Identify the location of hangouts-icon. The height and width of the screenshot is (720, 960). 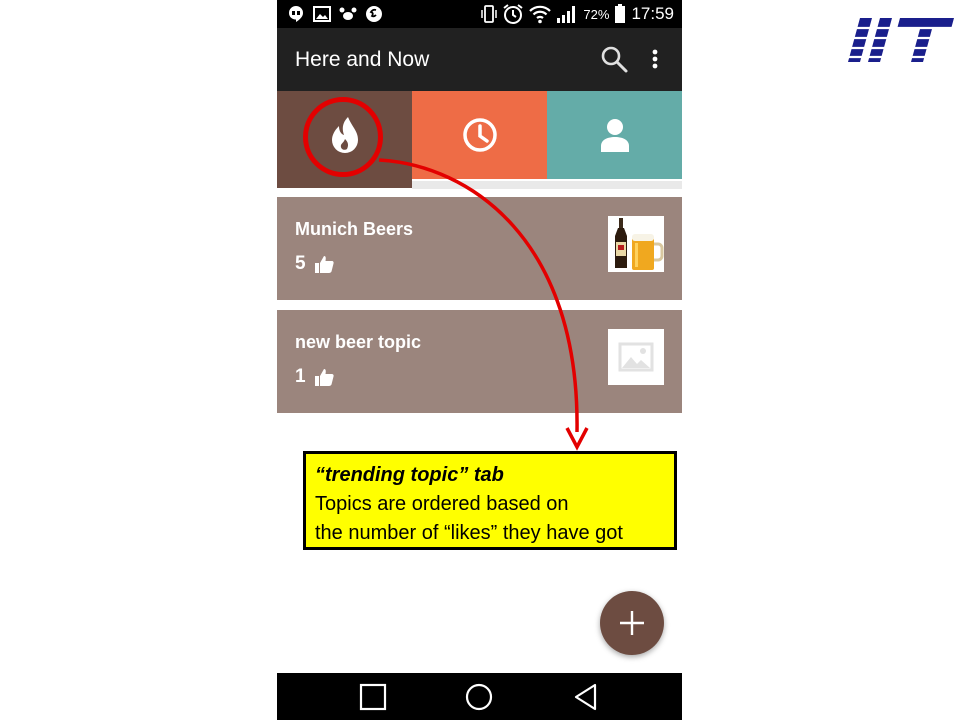
(295, 14).